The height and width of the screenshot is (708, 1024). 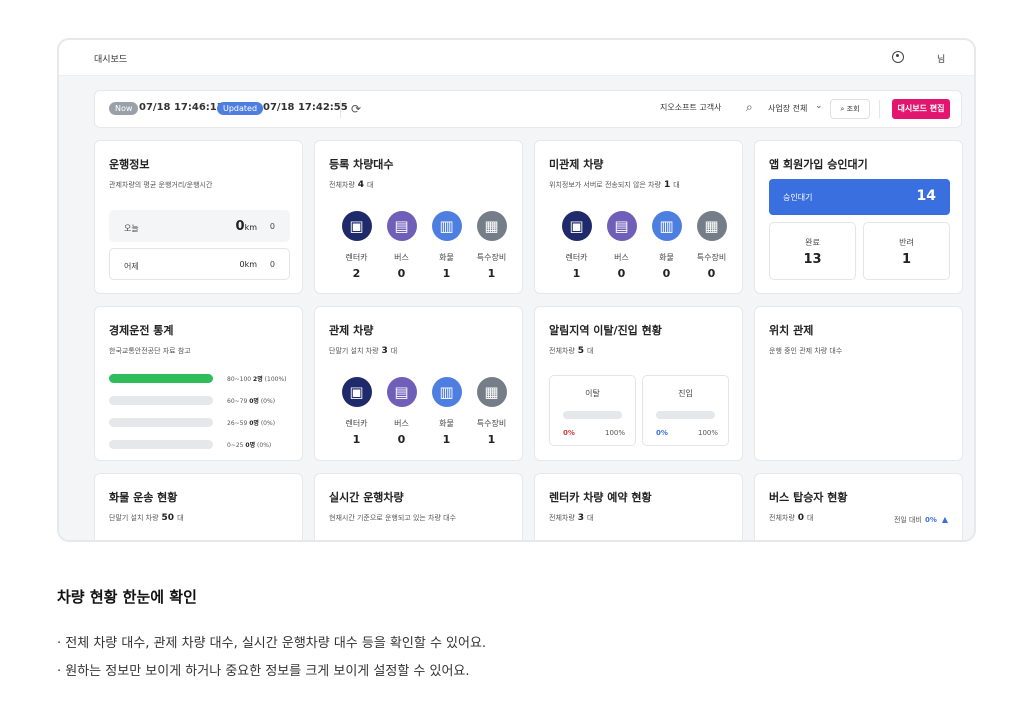 I want to click on card-subtitle: 한국교통안전공단 자료 참고, so click(x=150, y=351).